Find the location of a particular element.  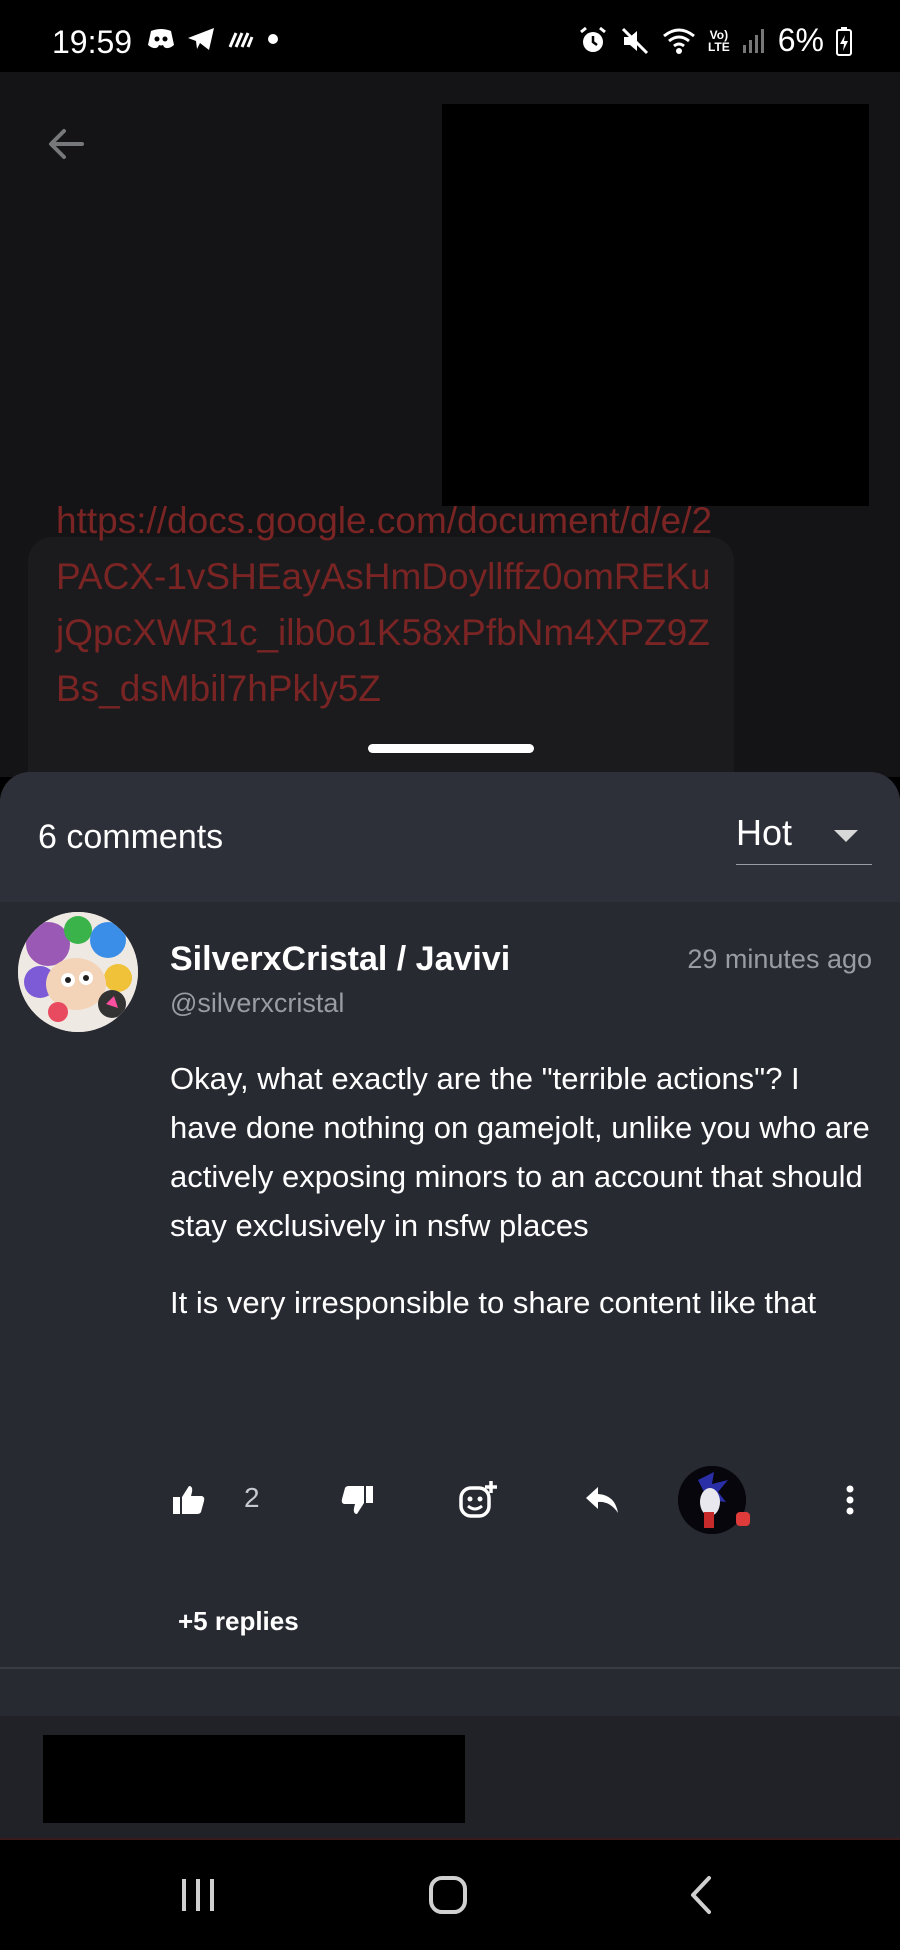

discord-icon is located at coordinates (161, 39).